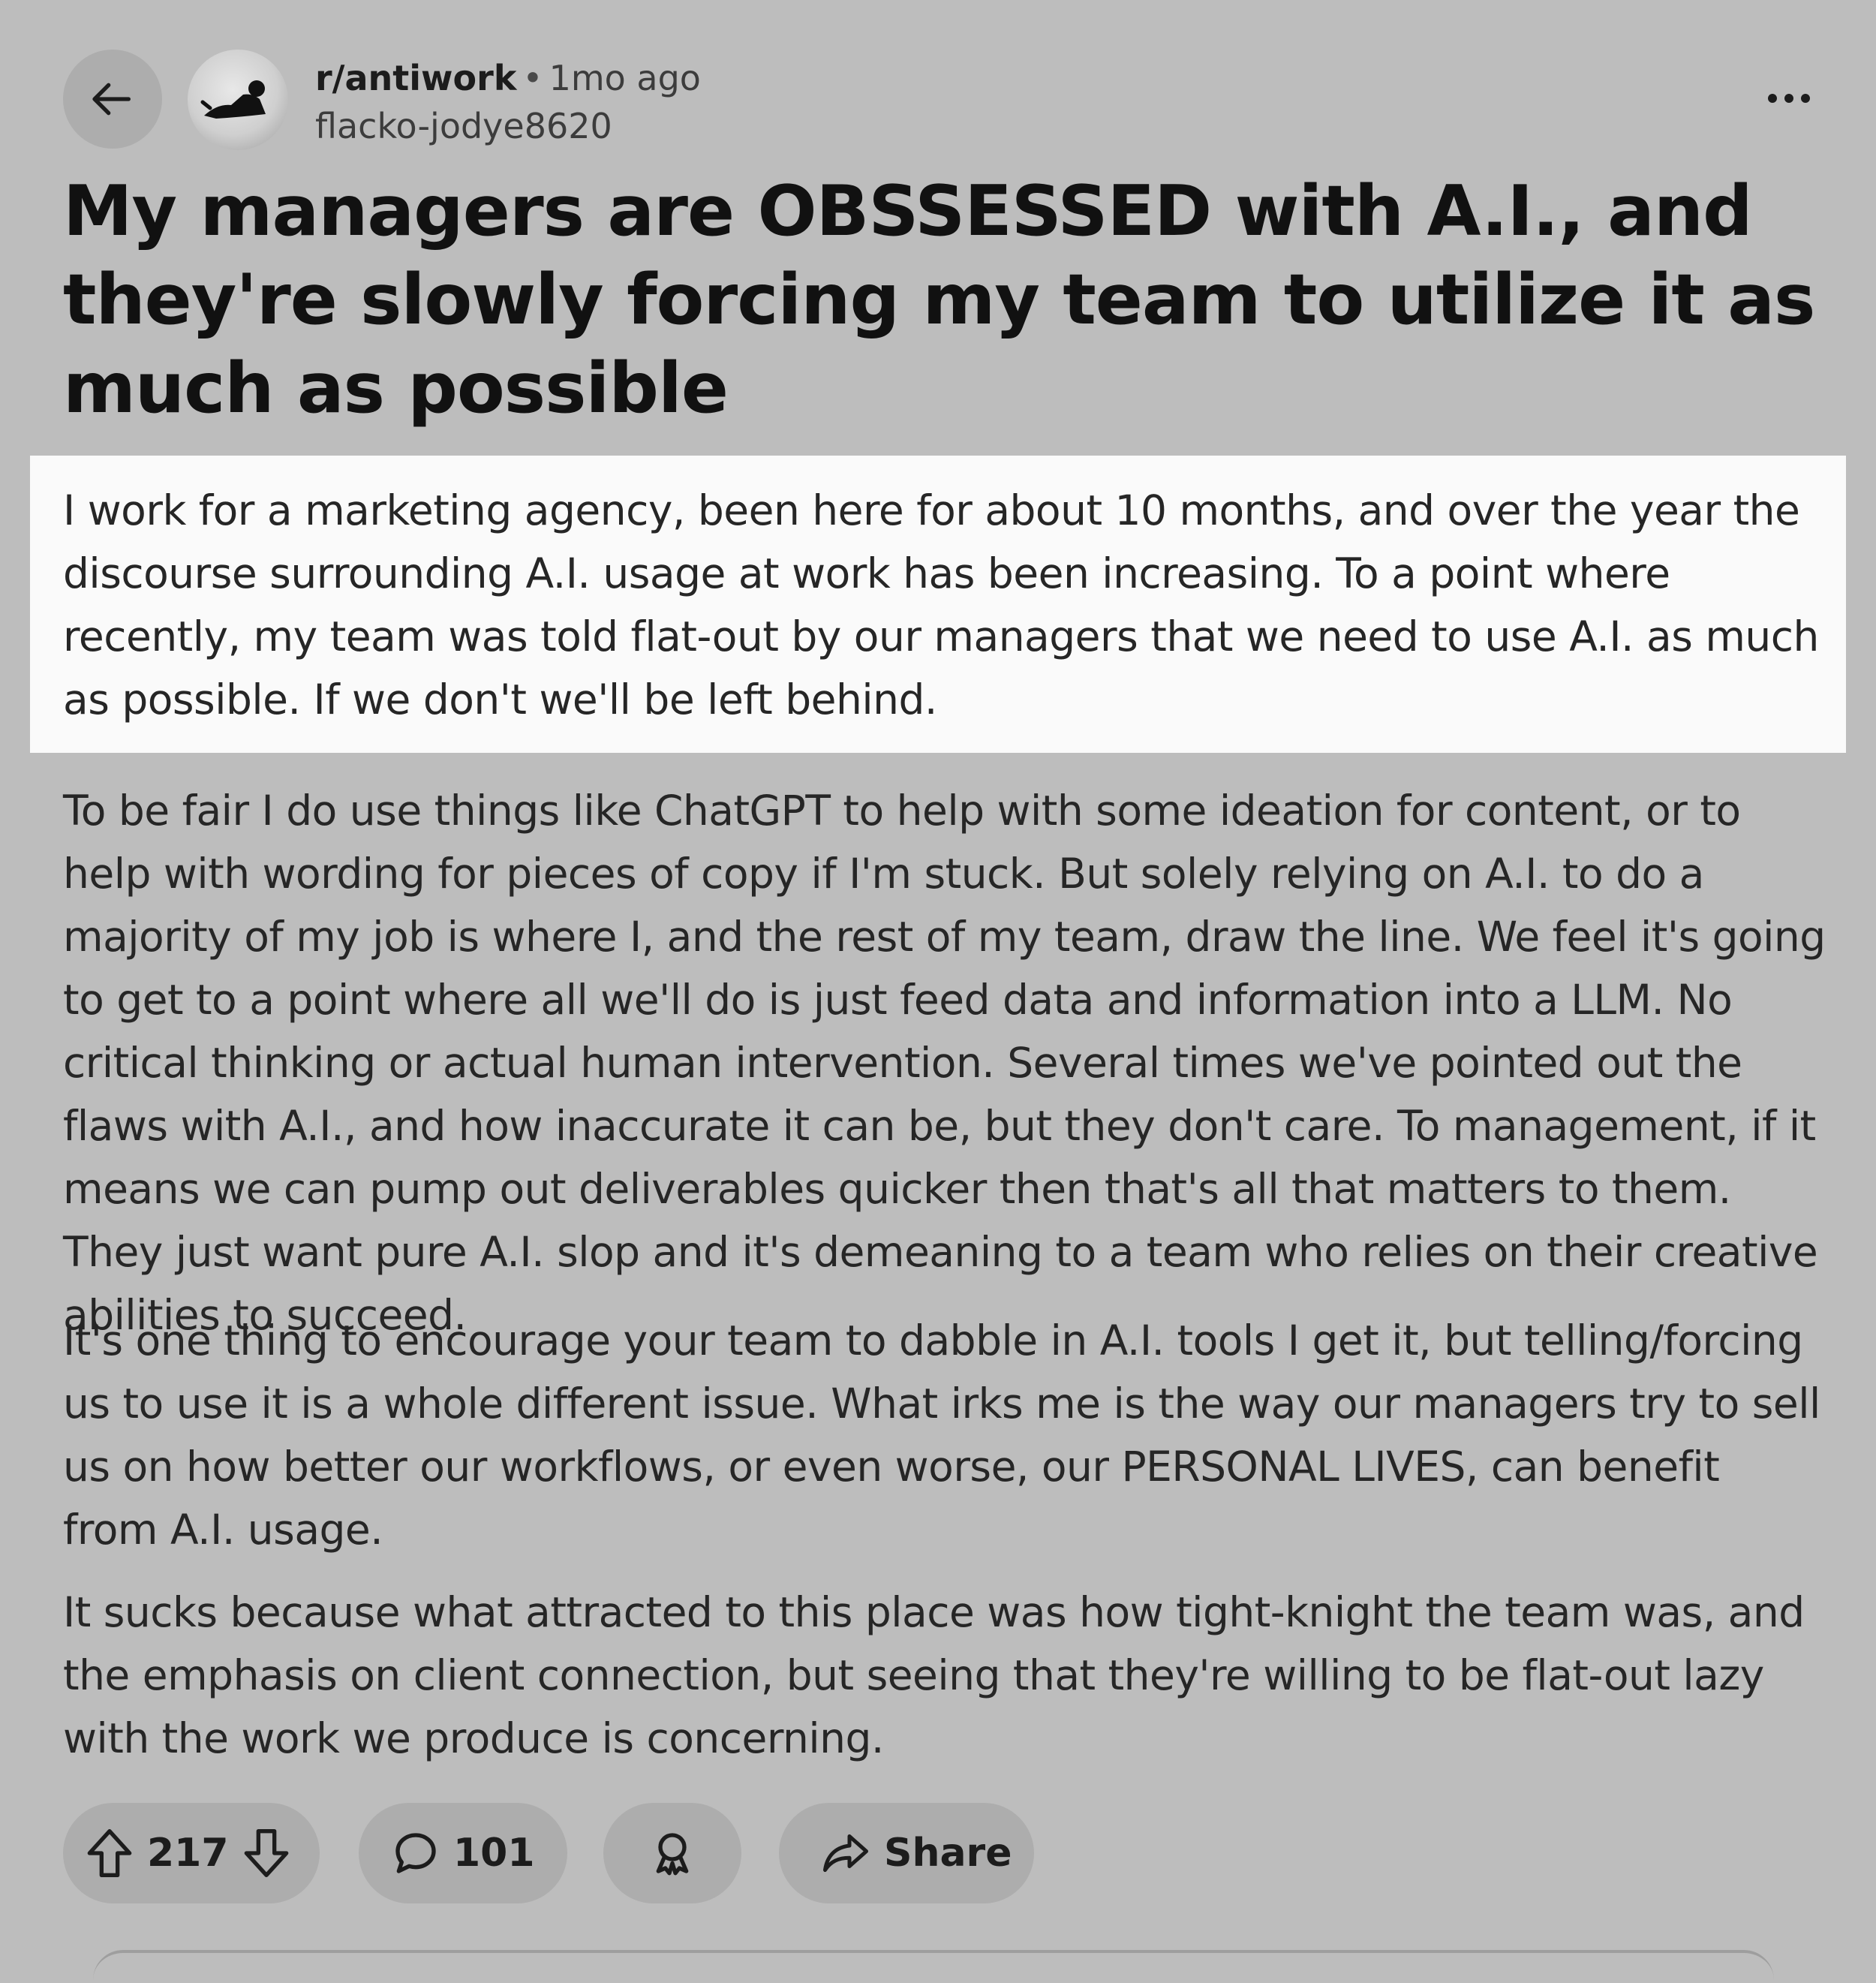 This screenshot has height=1983, width=1876. I want to click on post-meta: r/antiwork • 1mo ago flacko-jodye8620, so click(508, 102).